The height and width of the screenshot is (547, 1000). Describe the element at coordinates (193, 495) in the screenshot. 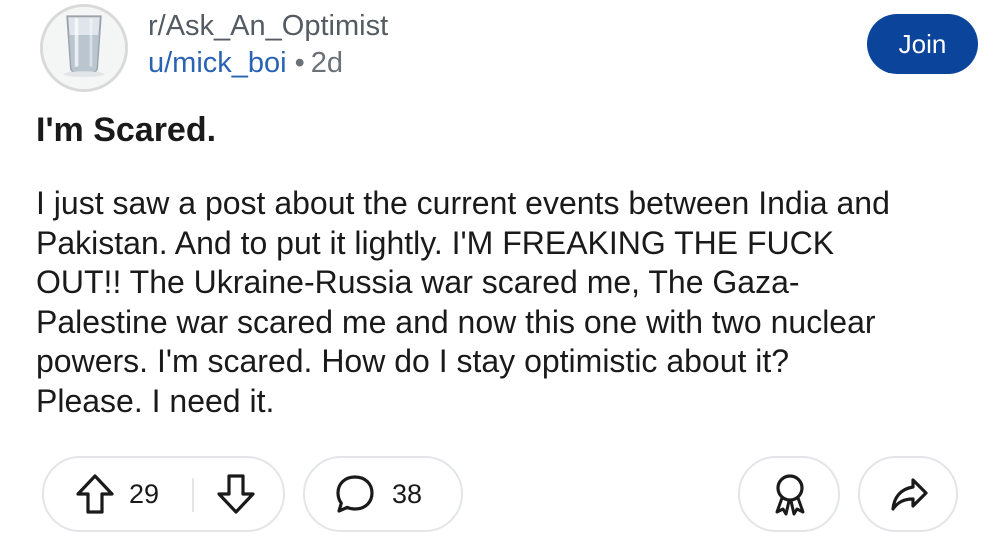

I see `vote-divider` at that location.